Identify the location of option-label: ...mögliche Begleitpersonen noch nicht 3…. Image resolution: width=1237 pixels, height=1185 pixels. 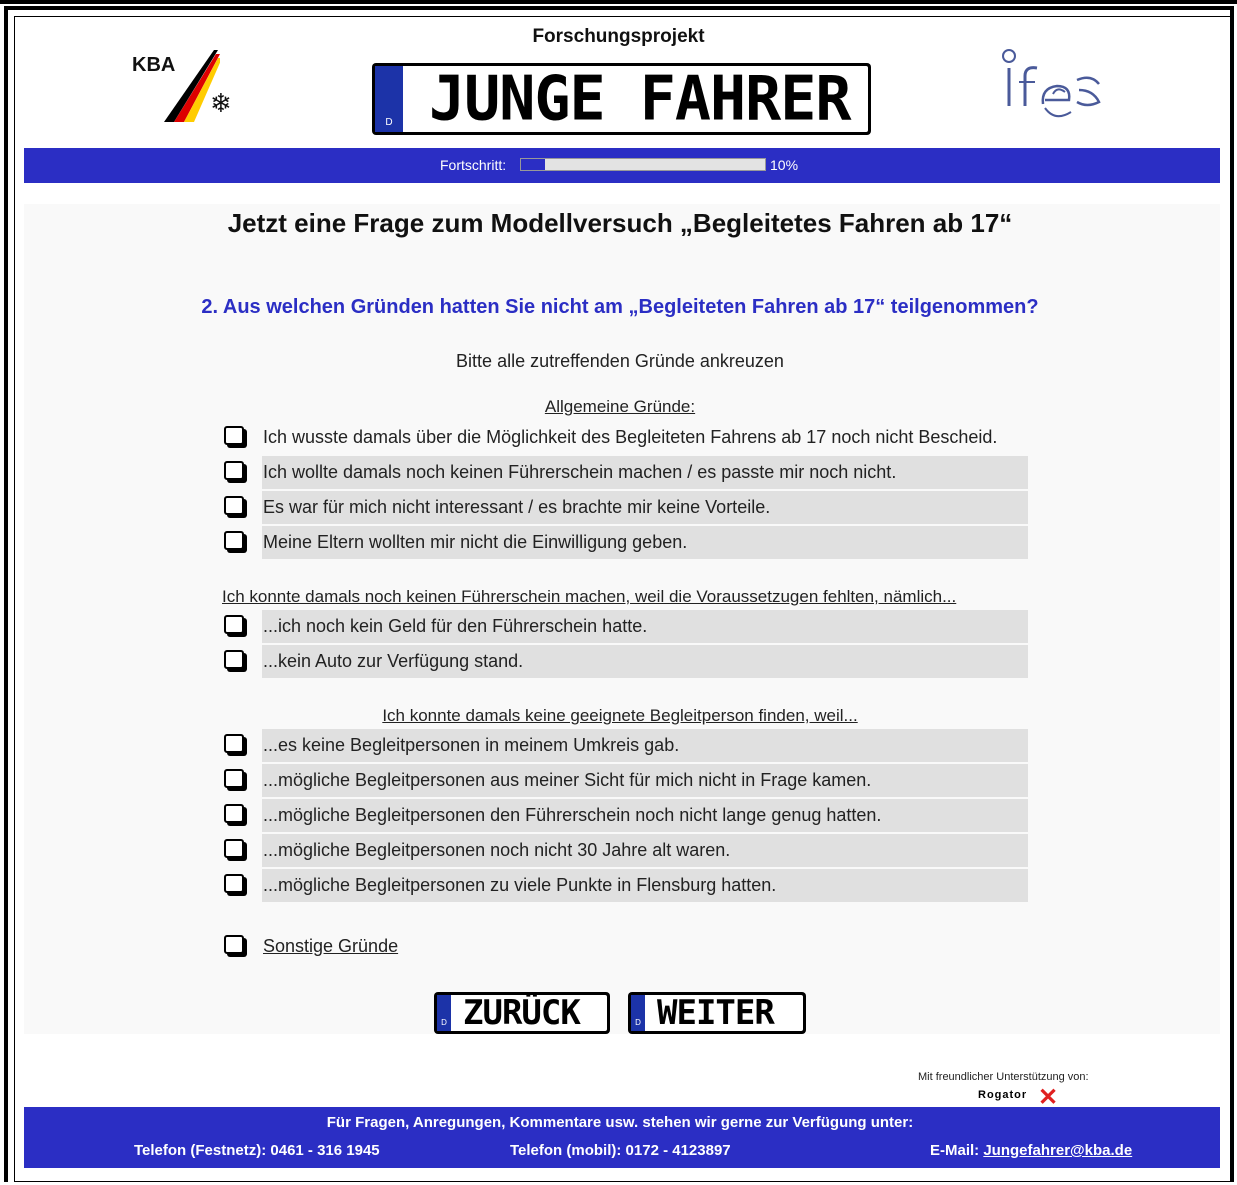
(497, 850).